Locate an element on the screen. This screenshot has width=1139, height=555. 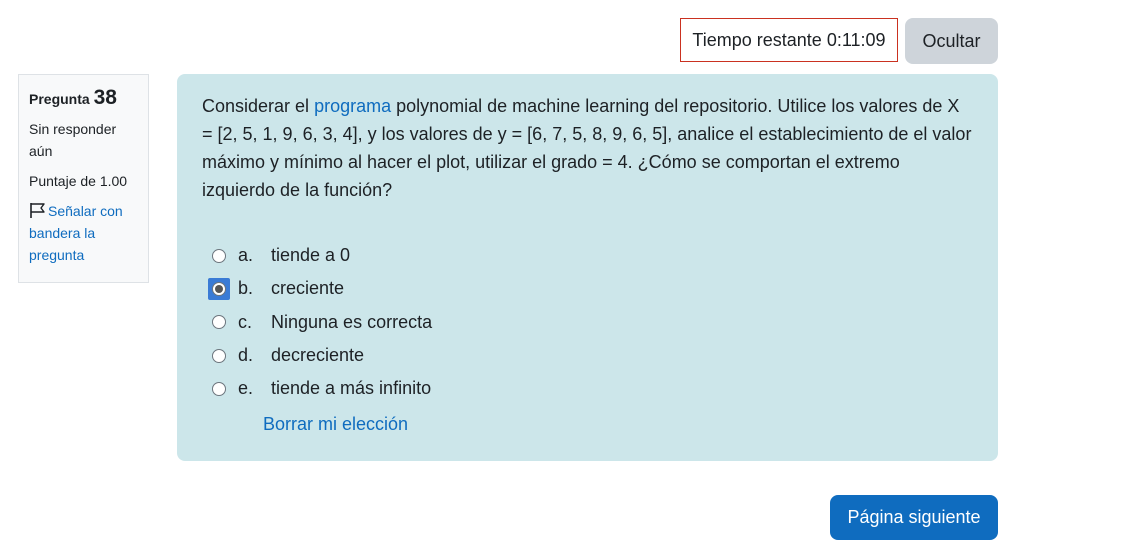
radio-wrap-d is located at coordinates (219, 356).